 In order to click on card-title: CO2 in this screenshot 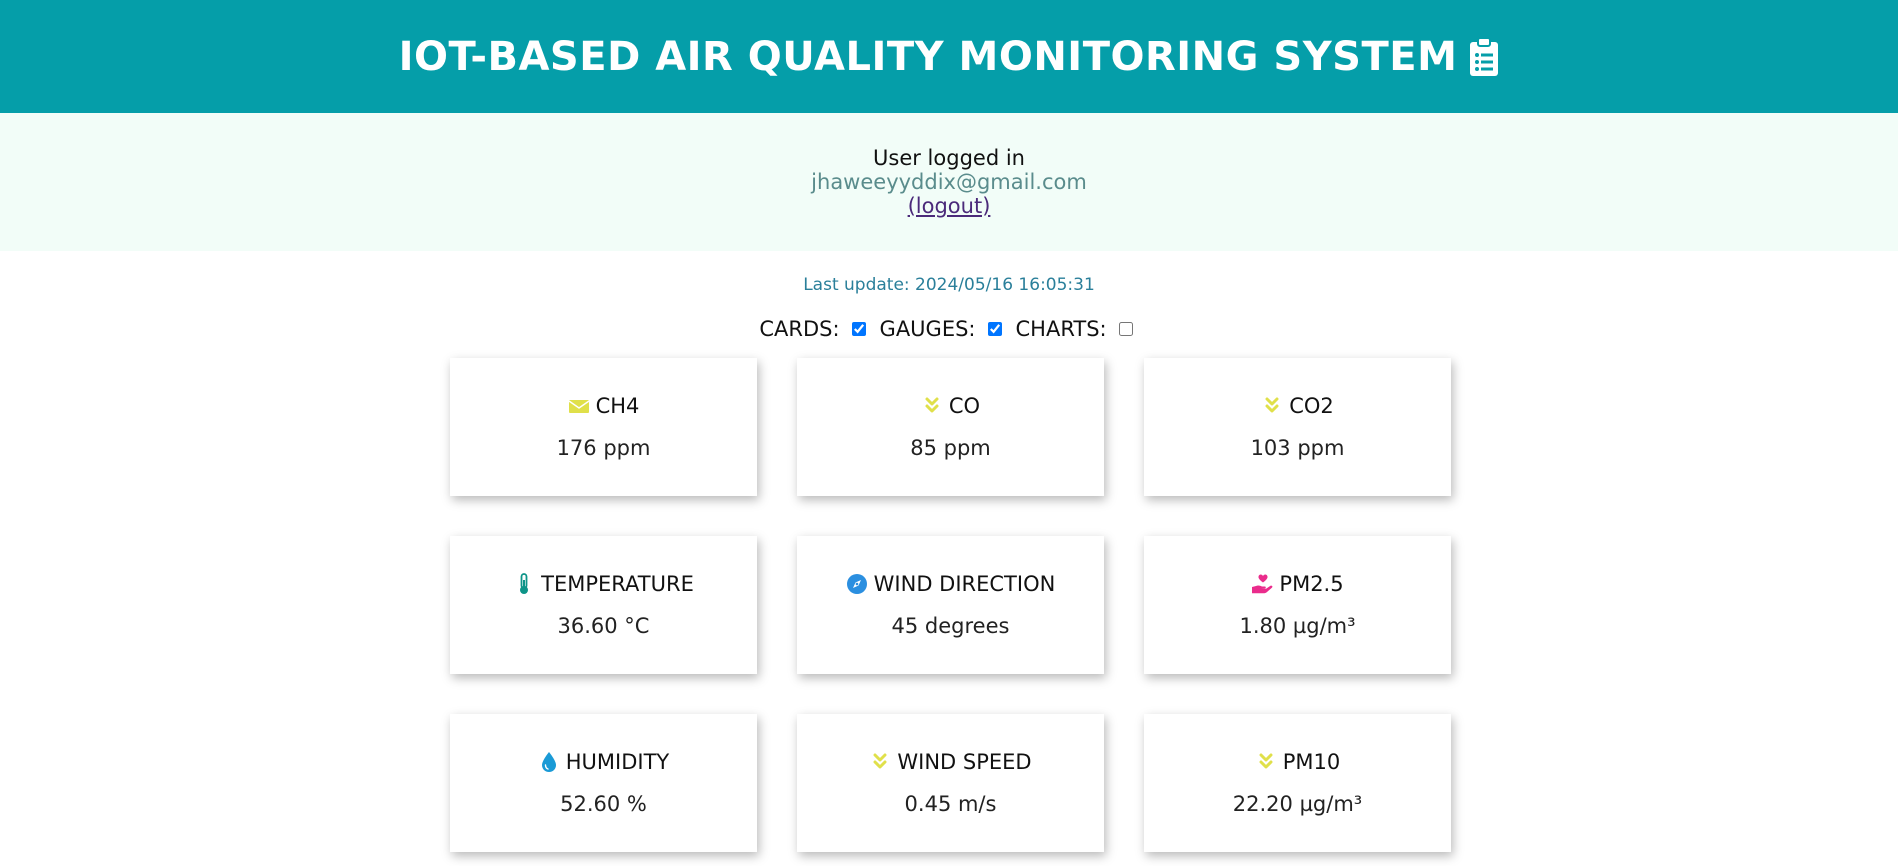, I will do `click(1311, 406)`.